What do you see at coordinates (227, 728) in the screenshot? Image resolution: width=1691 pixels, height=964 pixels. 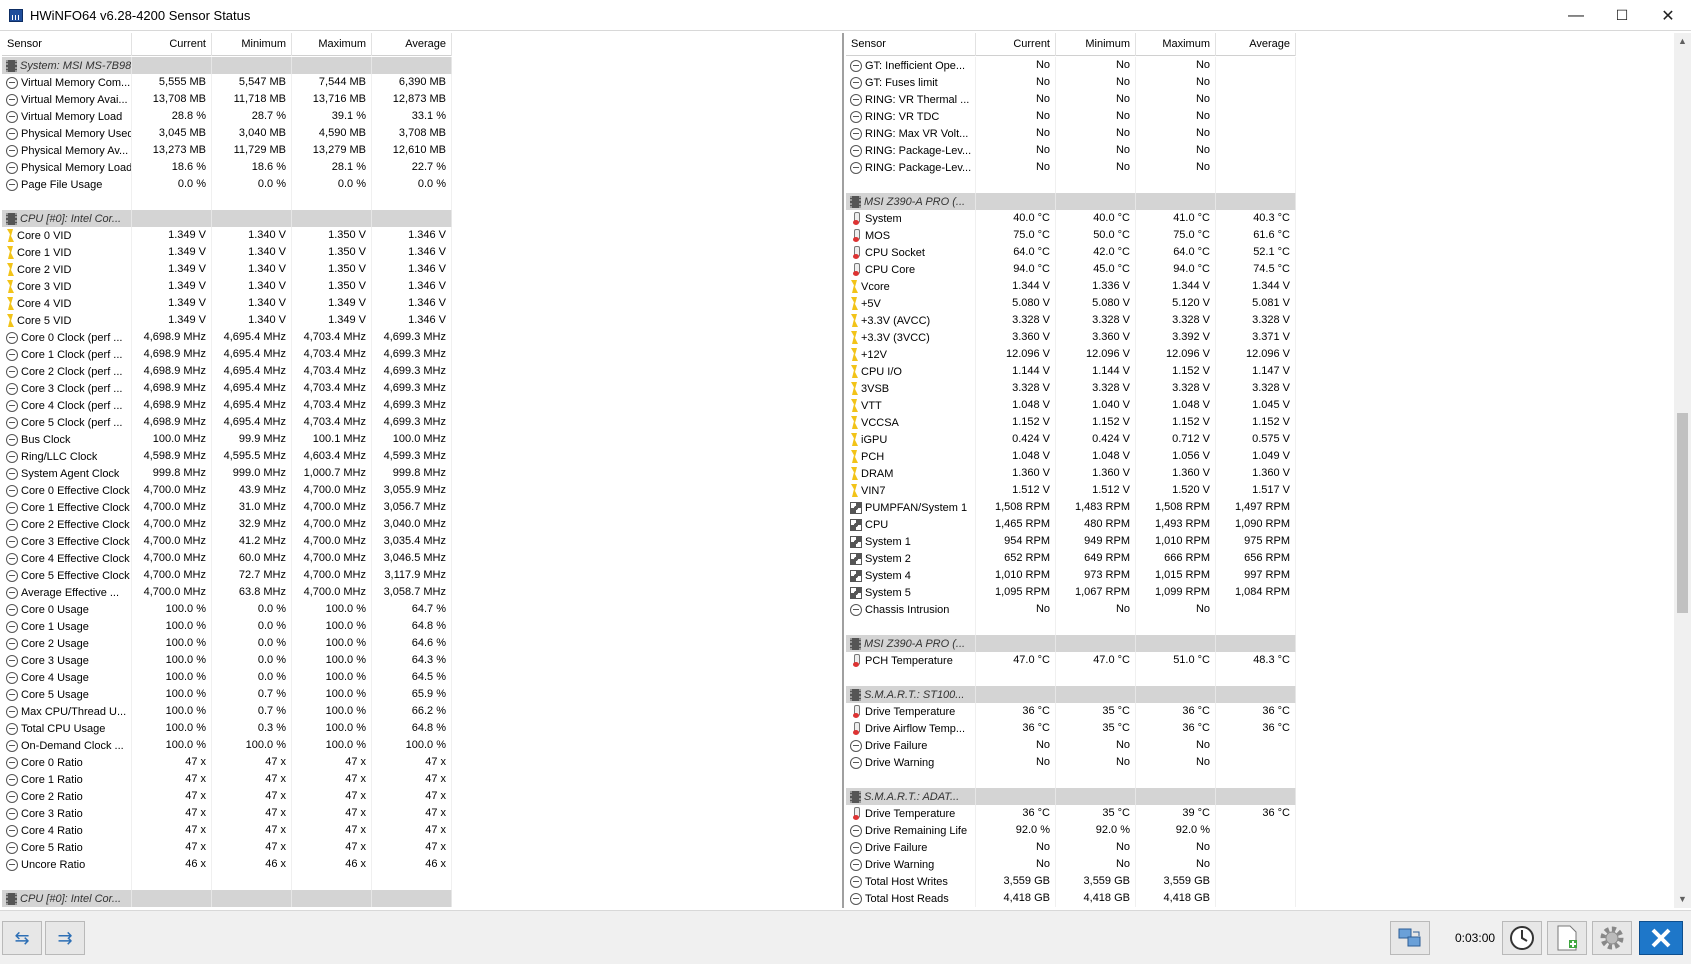 I see `sensor-row: Total CPU Usage 100.0 % 0.3 % 100.0 % 64.8 %` at bounding box center [227, 728].